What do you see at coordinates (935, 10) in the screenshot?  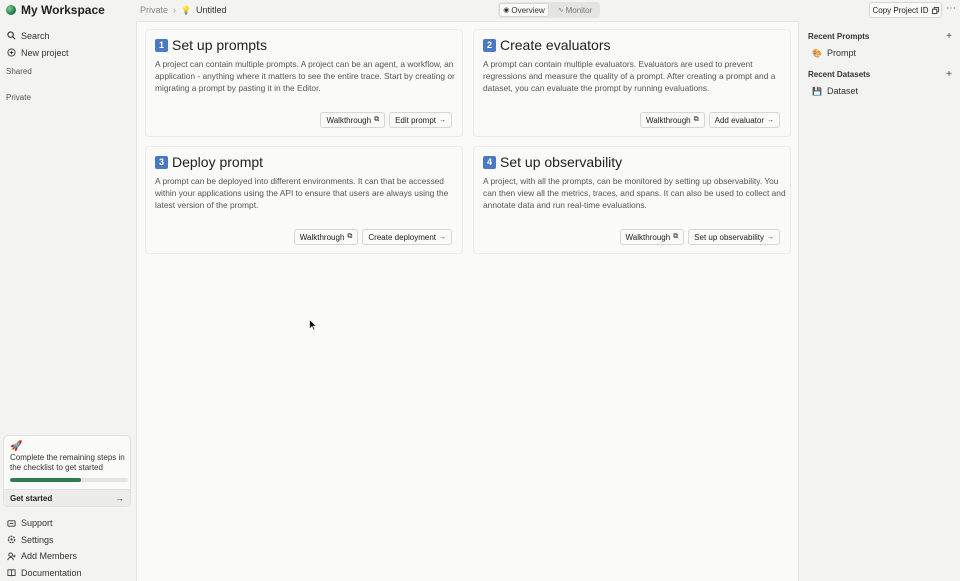 I see `copy-icon` at bounding box center [935, 10].